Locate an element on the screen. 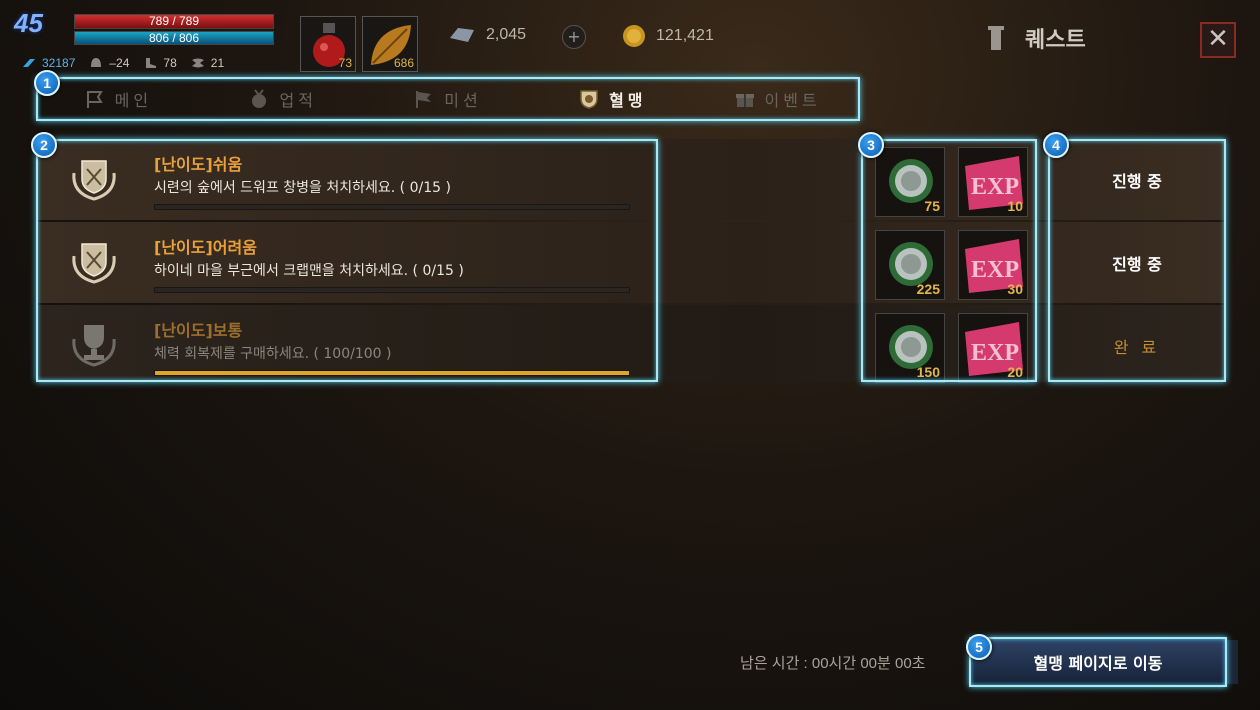 The height and width of the screenshot is (710, 1260). status-column: 진행 중 진행 중 완 료 is located at coordinates (1137, 260).